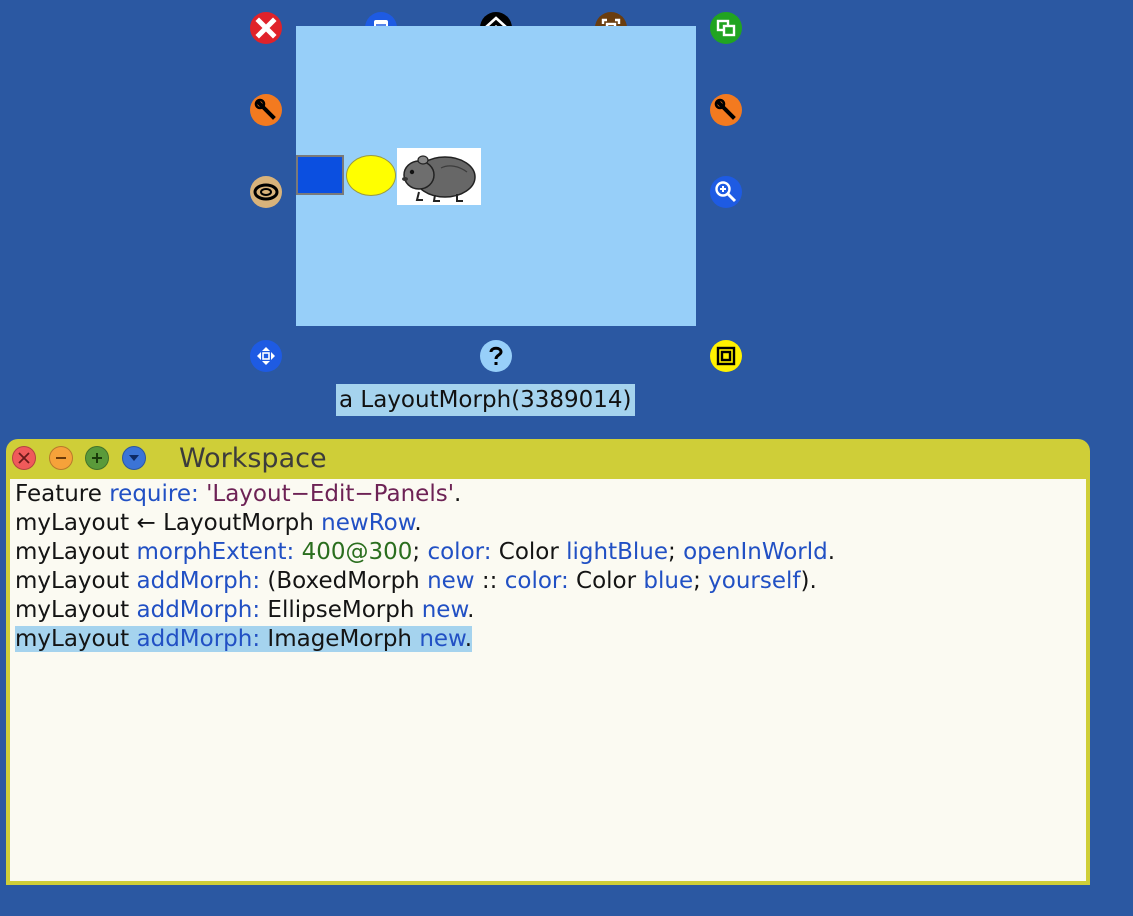 Image resolution: width=1133 pixels, height=916 pixels. What do you see at coordinates (62, 494) in the screenshot?
I see `code-token: Feature` at bounding box center [62, 494].